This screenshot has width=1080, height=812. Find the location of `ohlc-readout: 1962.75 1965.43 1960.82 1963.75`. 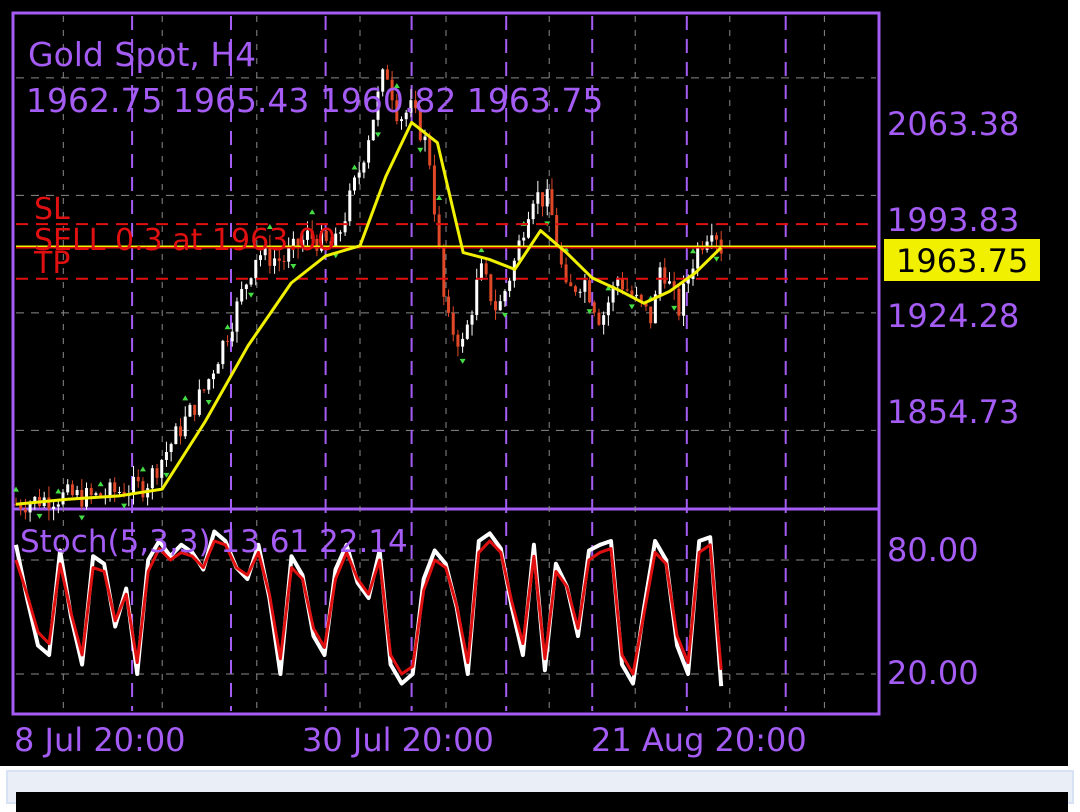

ohlc-readout: 1962.75 1965.43 1960.82 1963.75 is located at coordinates (314, 100).